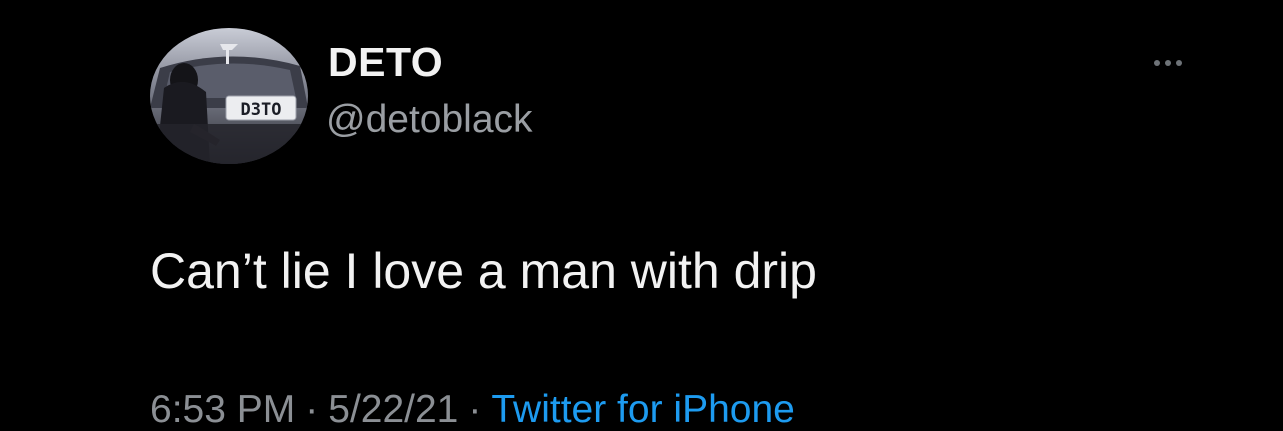 The image size is (1283, 431). I want to click on tweet-time: 6:53 PM, so click(222, 409).